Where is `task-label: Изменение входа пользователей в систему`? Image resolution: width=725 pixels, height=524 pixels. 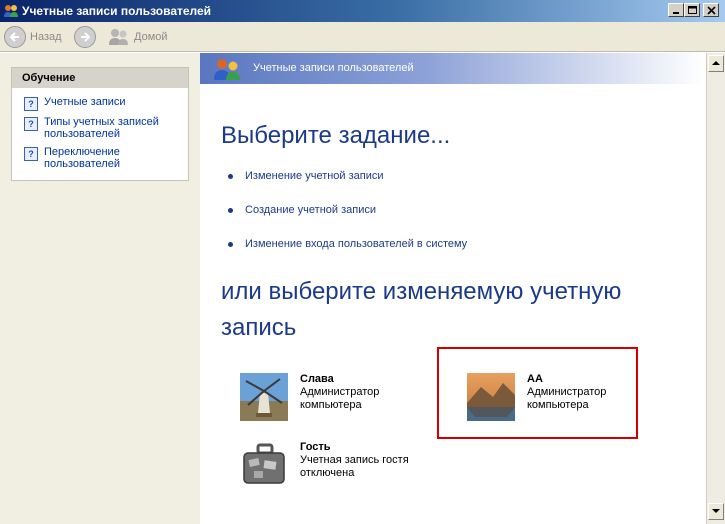
task-label: Изменение входа пользователей в систему is located at coordinates (356, 244).